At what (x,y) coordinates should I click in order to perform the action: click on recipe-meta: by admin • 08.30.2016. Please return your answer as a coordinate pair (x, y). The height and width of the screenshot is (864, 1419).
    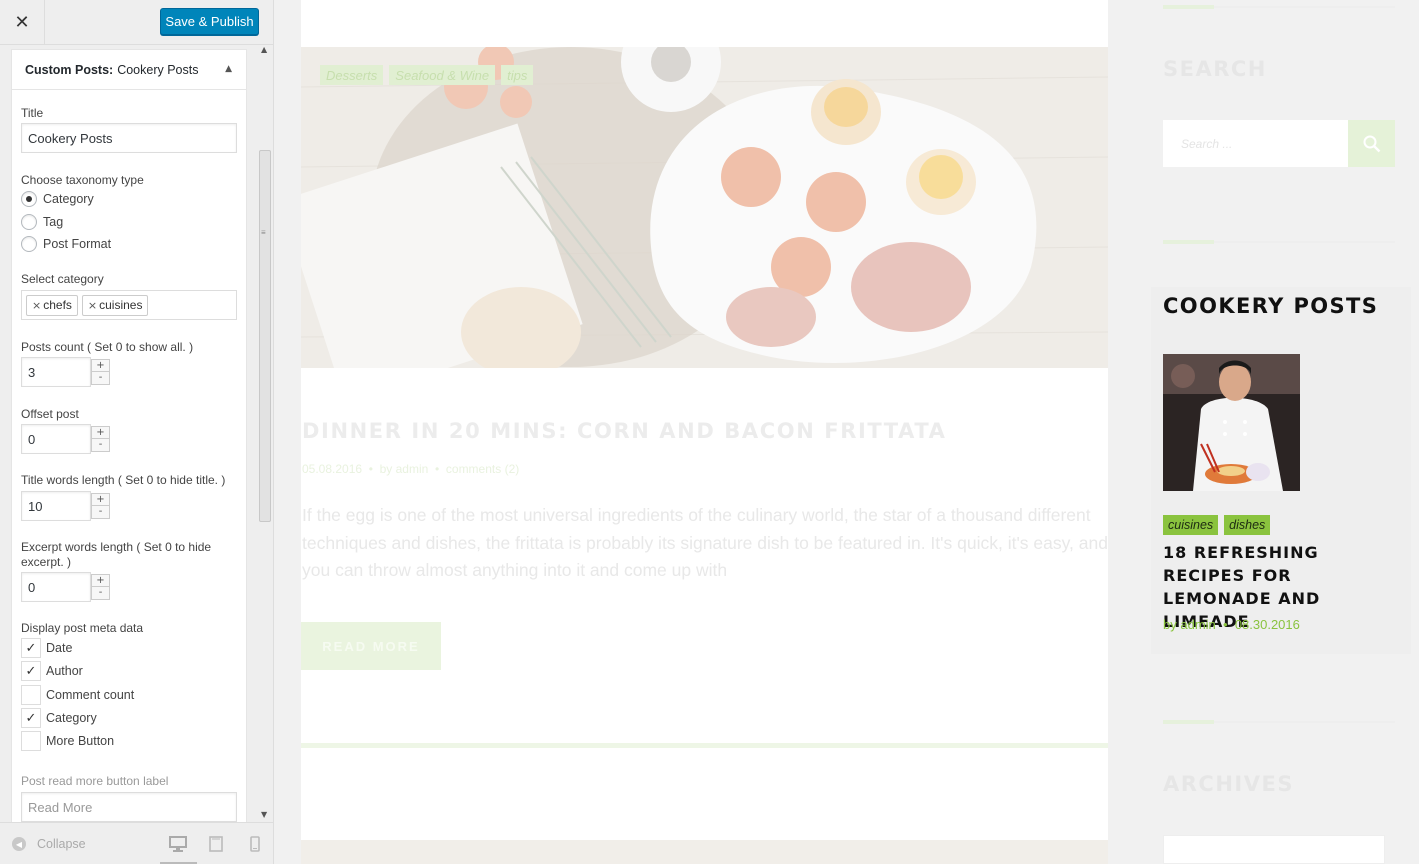
    Looking at the image, I should click on (1231, 624).